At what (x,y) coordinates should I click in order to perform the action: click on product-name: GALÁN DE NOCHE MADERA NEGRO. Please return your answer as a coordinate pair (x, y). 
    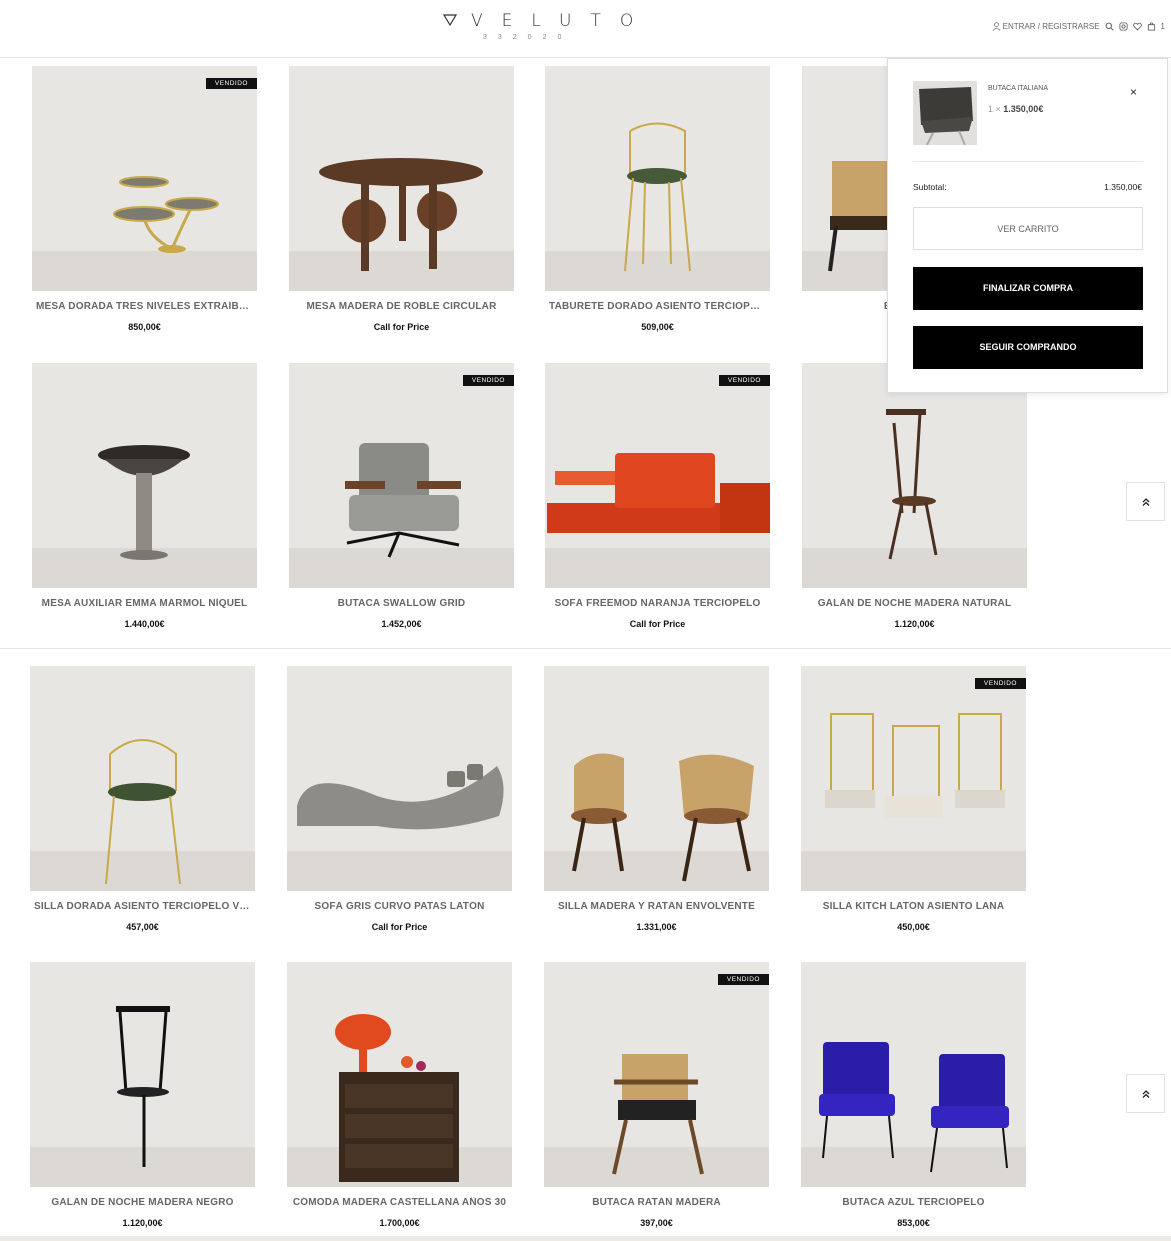
    Looking at the image, I should click on (142, 1202).